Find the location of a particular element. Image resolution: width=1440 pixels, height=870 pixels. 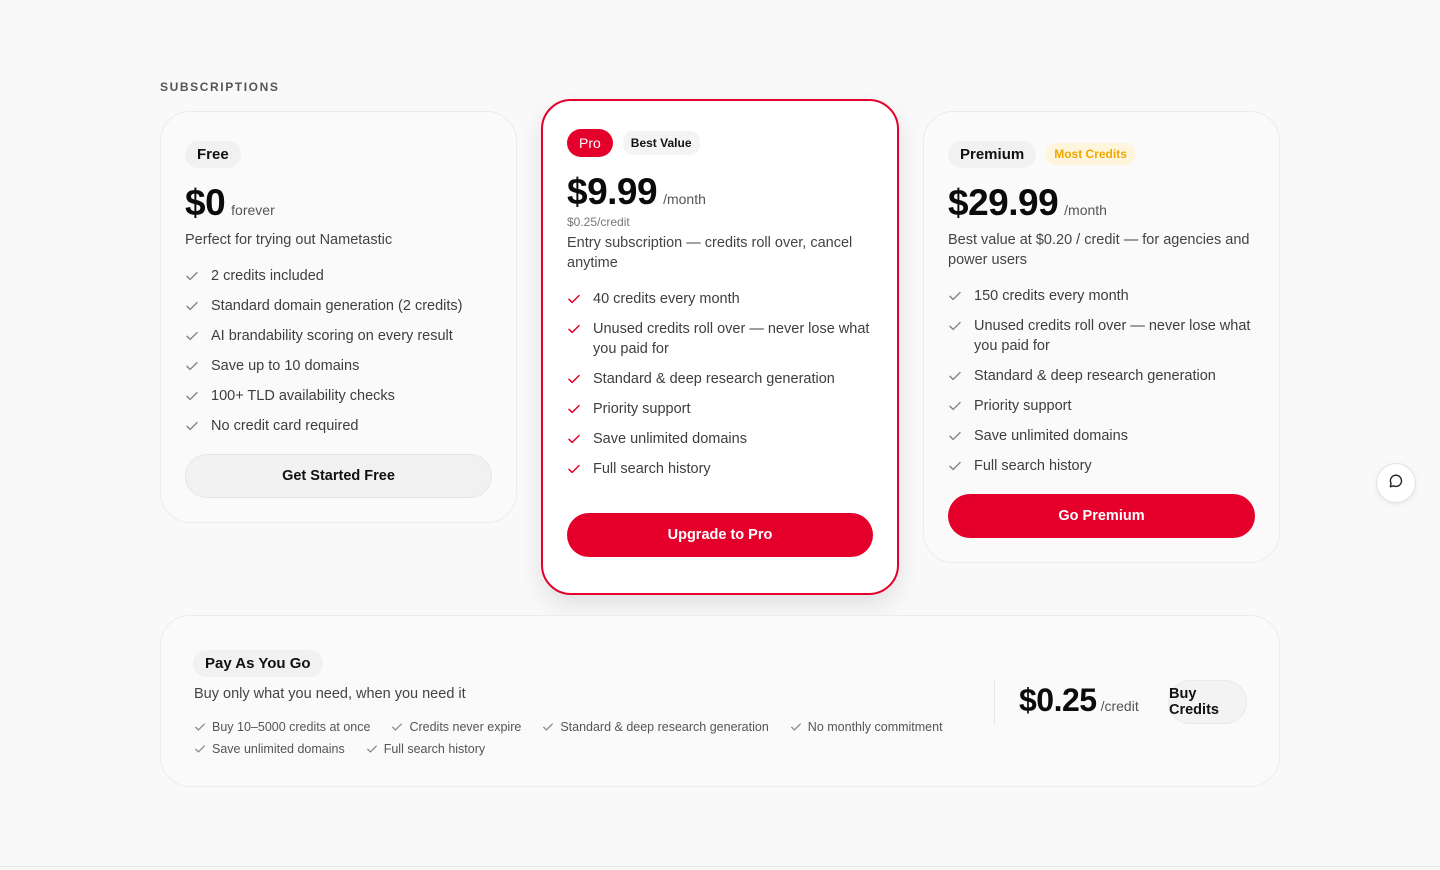

feature-text: Standard domain generation (2 credits) is located at coordinates (337, 306).